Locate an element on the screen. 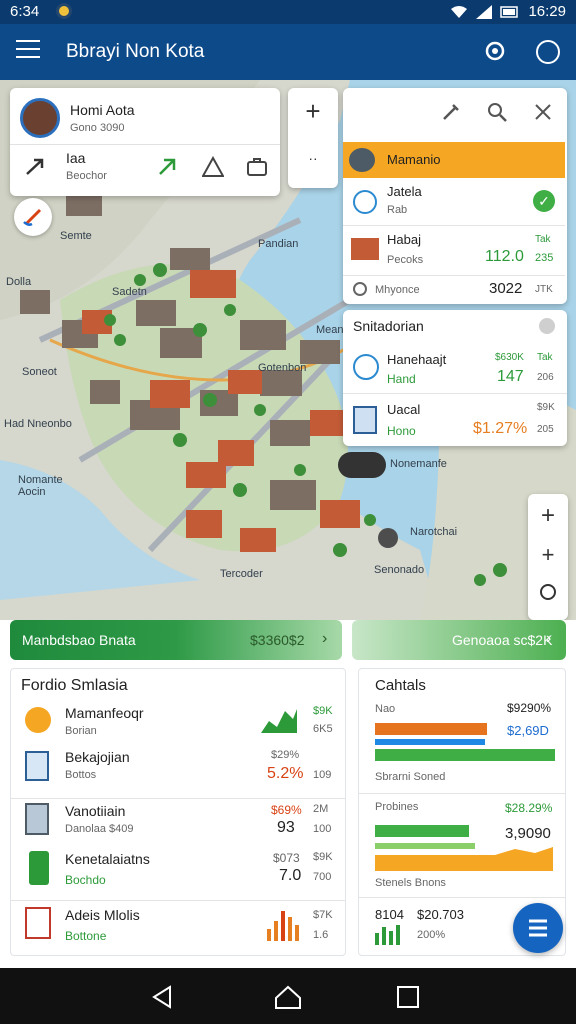  zoom-in-alt-button: + is located at coordinates (548, 557).